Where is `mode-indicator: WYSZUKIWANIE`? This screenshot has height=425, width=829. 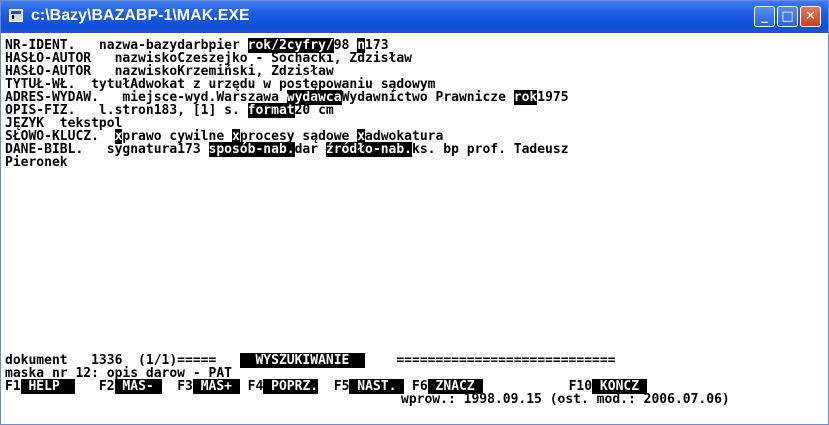
mode-indicator: WYSZUKIWANIE is located at coordinates (302, 360).